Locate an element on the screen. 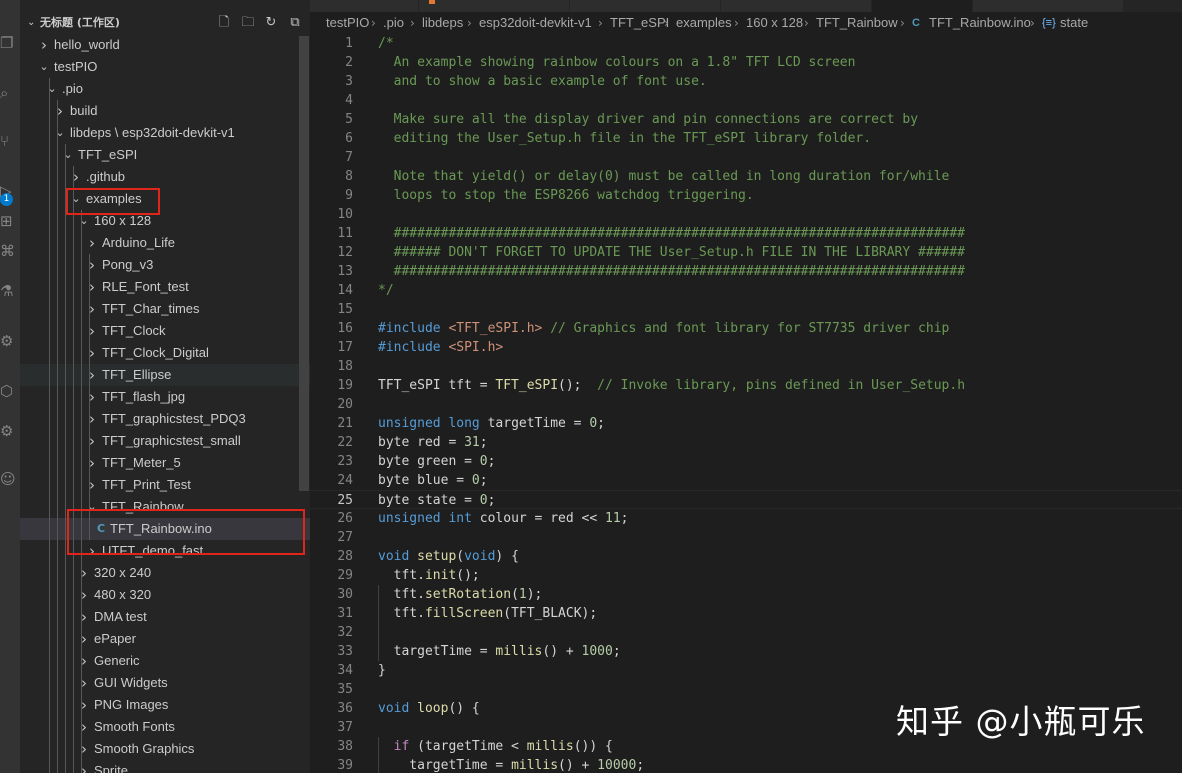  code-line: 31 tft.fillScreen(TFT_BLACK); is located at coordinates (746, 613).